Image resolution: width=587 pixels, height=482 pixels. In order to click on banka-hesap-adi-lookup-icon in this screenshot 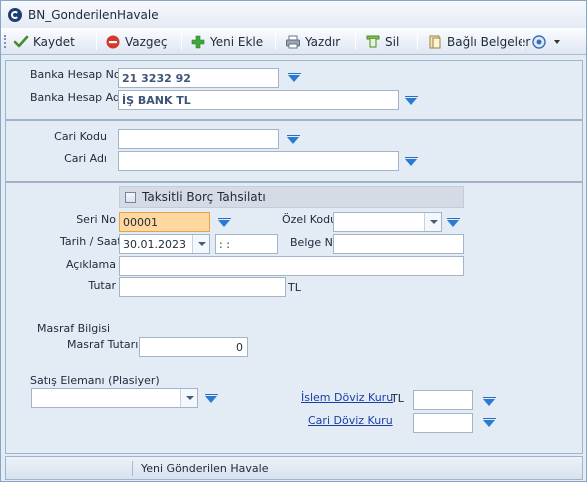, I will do `click(411, 101)`.